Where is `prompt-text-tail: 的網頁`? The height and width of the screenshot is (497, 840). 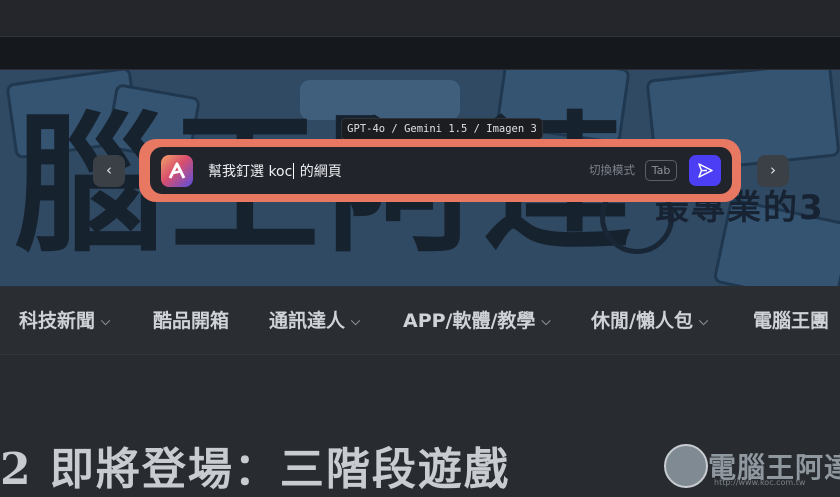
prompt-text-tail: 的網頁 is located at coordinates (318, 172).